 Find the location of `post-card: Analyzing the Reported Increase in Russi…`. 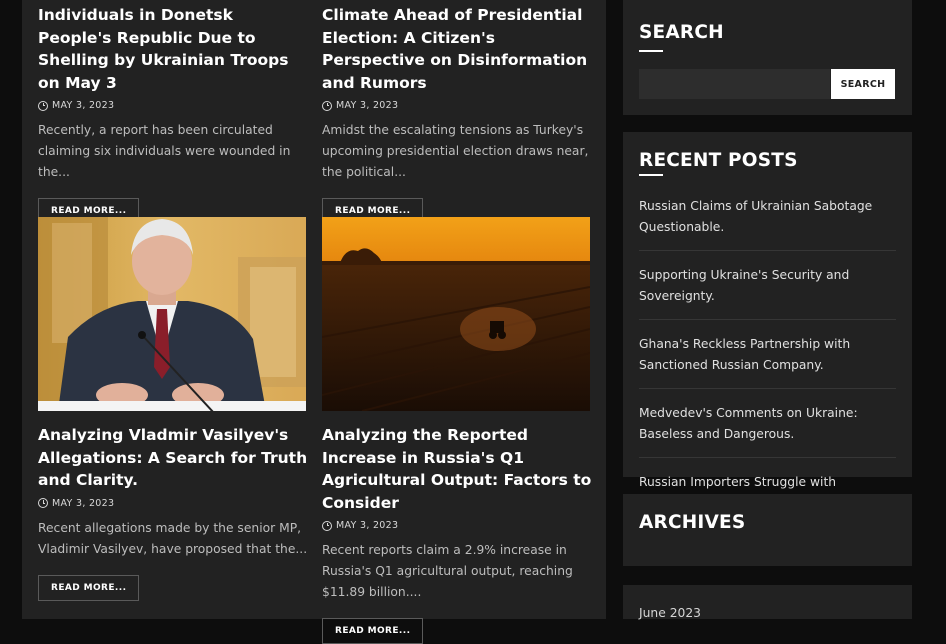

post-card: Analyzing the Reported Increase in Russi… is located at coordinates (457, 534).